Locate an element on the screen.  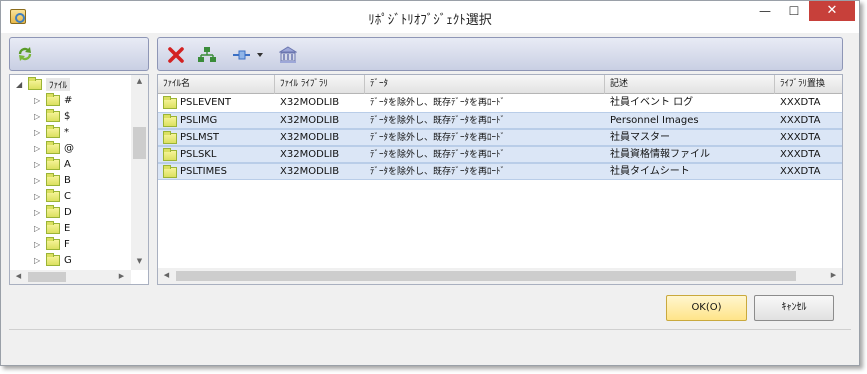
tree-item-label: E is located at coordinates (67, 228).